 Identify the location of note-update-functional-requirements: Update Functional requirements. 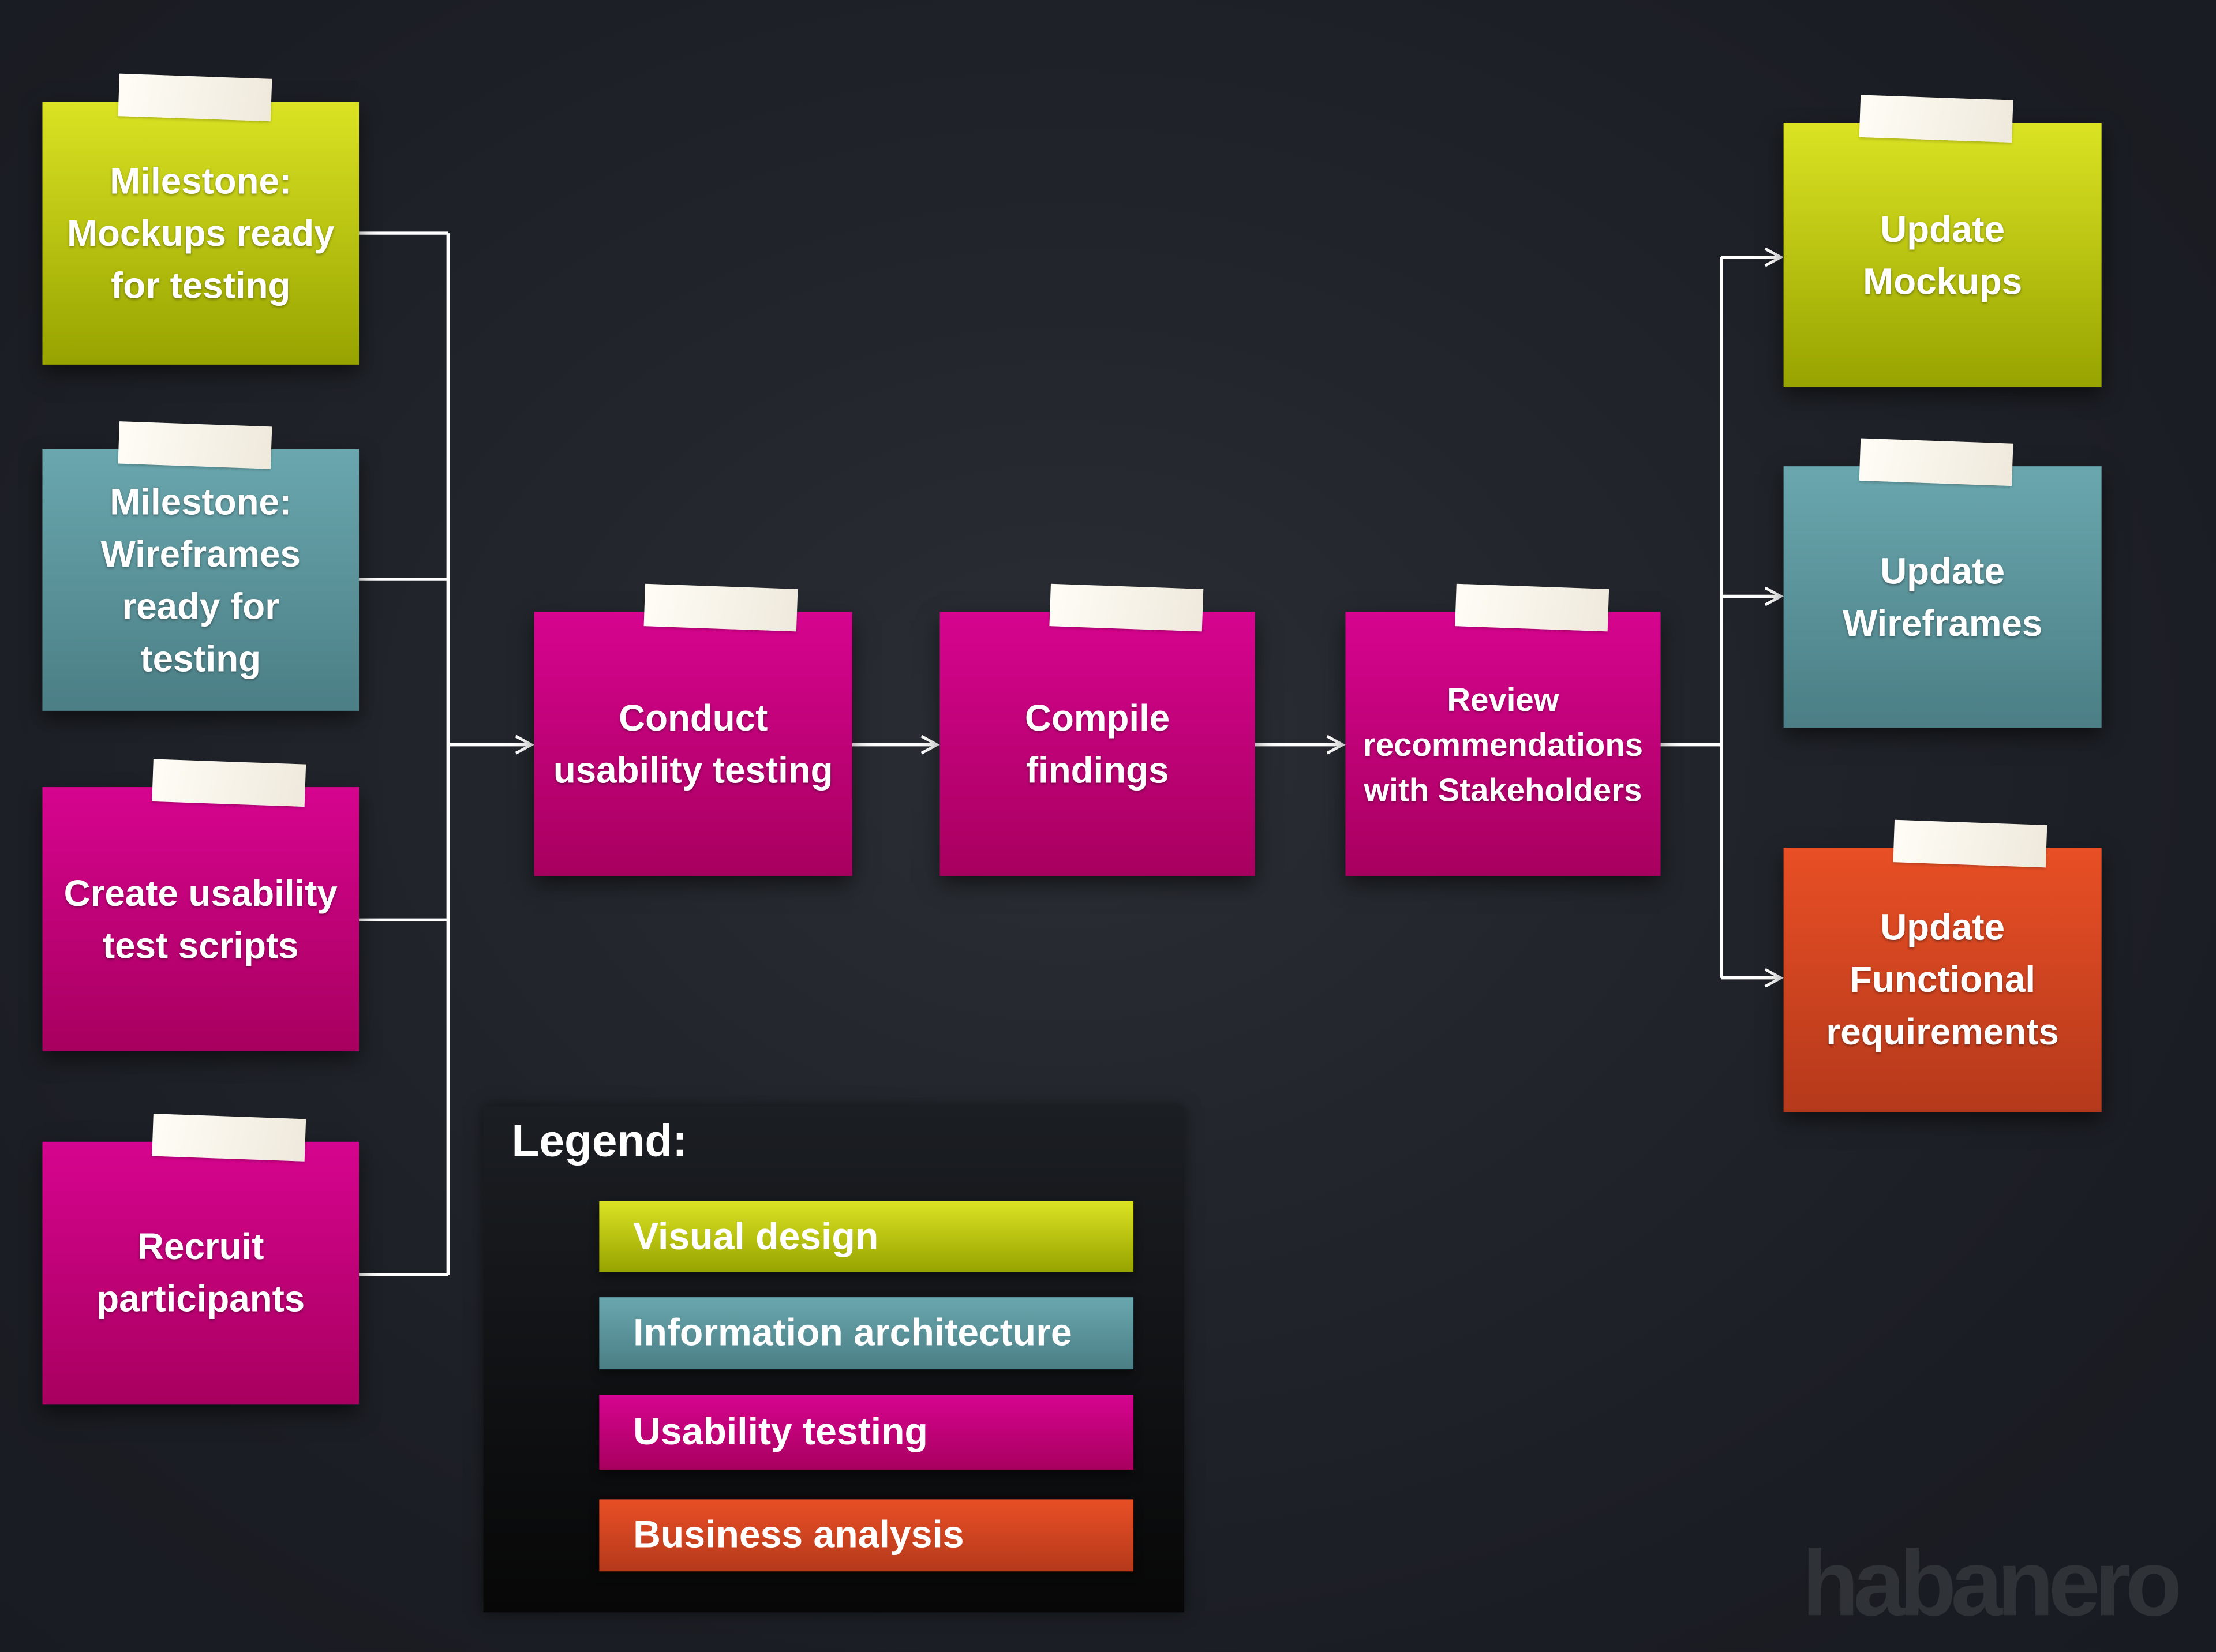
(1942, 965).